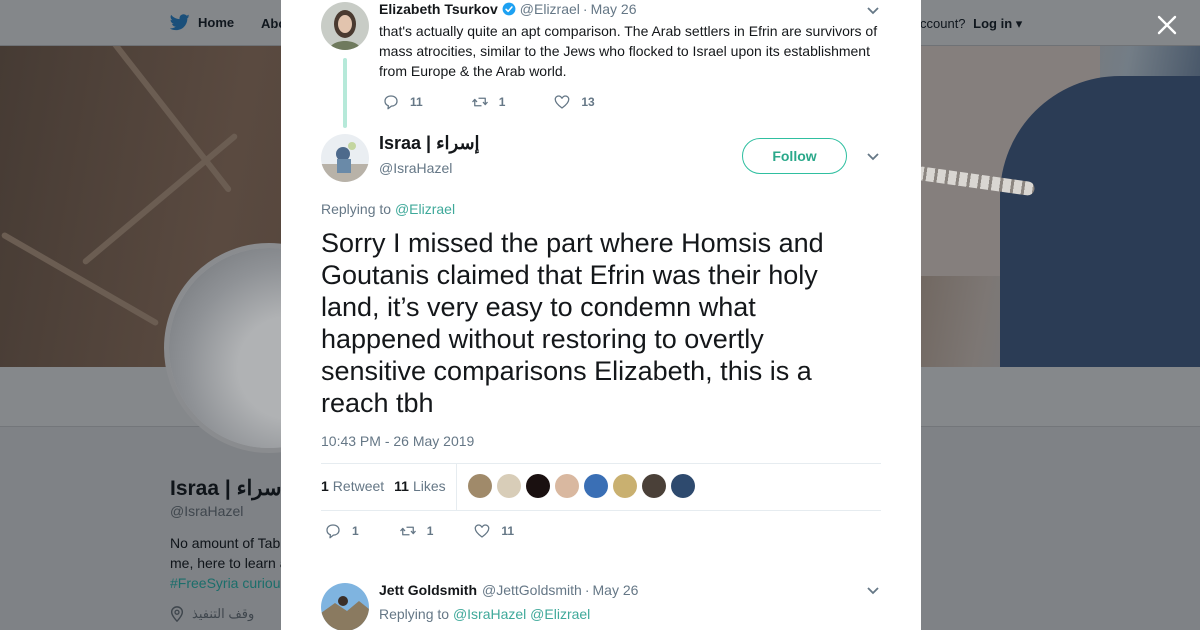  What do you see at coordinates (560, 614) in the screenshot?
I see `reply-replying-link-2: @Elizrael` at bounding box center [560, 614].